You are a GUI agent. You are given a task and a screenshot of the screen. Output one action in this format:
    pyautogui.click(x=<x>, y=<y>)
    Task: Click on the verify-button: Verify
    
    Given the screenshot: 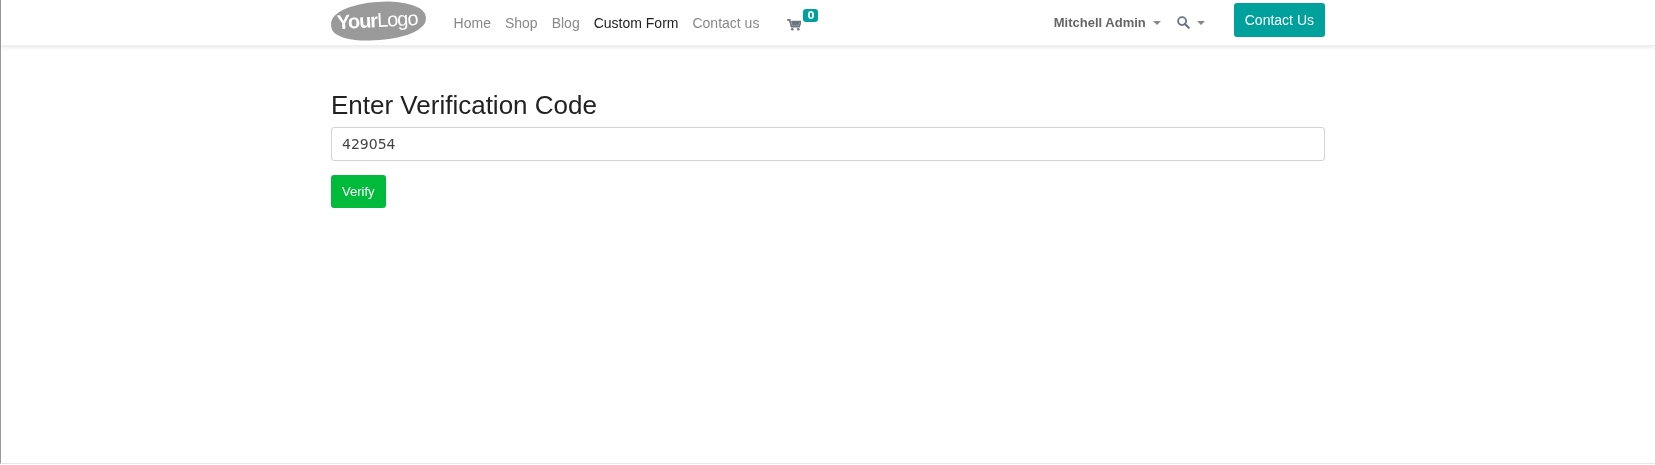 What is the action you would take?
    pyautogui.click(x=358, y=191)
    